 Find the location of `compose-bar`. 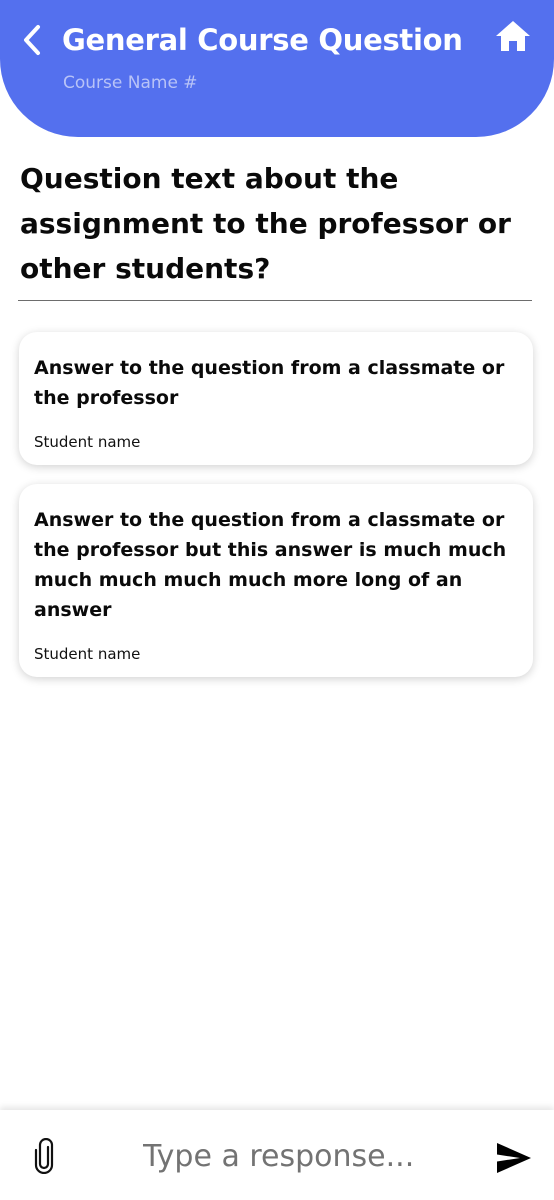

compose-bar is located at coordinates (277, 1155).